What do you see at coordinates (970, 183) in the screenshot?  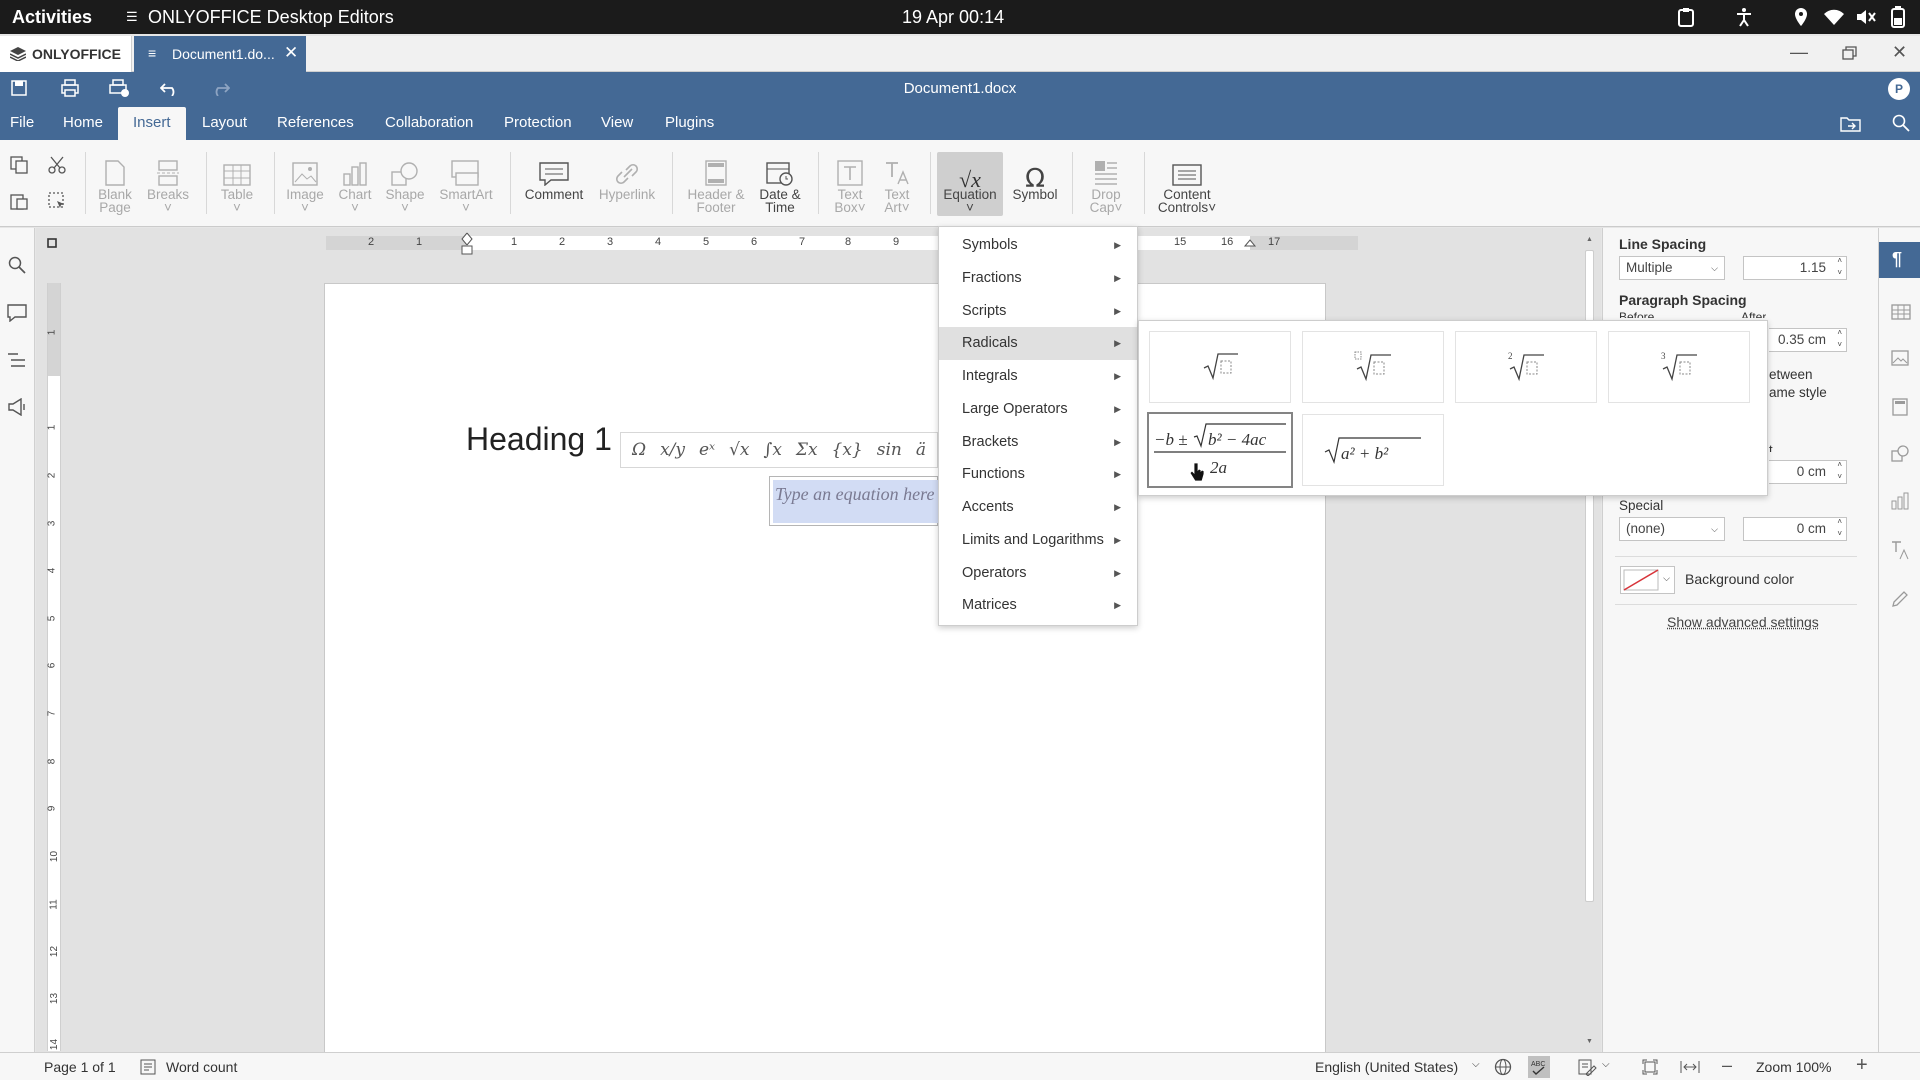 I see `equation-button: √x Equation ˅` at bounding box center [970, 183].